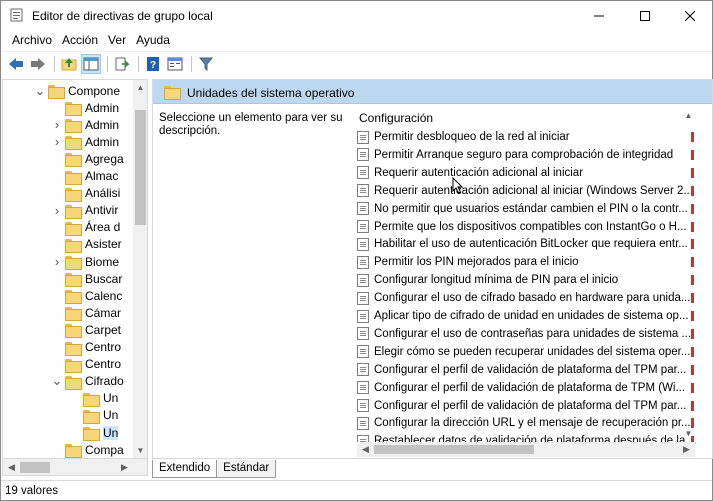  I want to click on back-arrow-icon, so click(16, 64).